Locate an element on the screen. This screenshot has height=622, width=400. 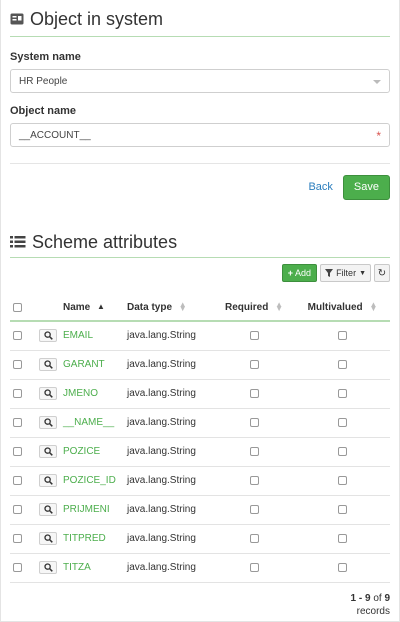
name-cell: PRIJMENI is located at coordinates (92, 510).